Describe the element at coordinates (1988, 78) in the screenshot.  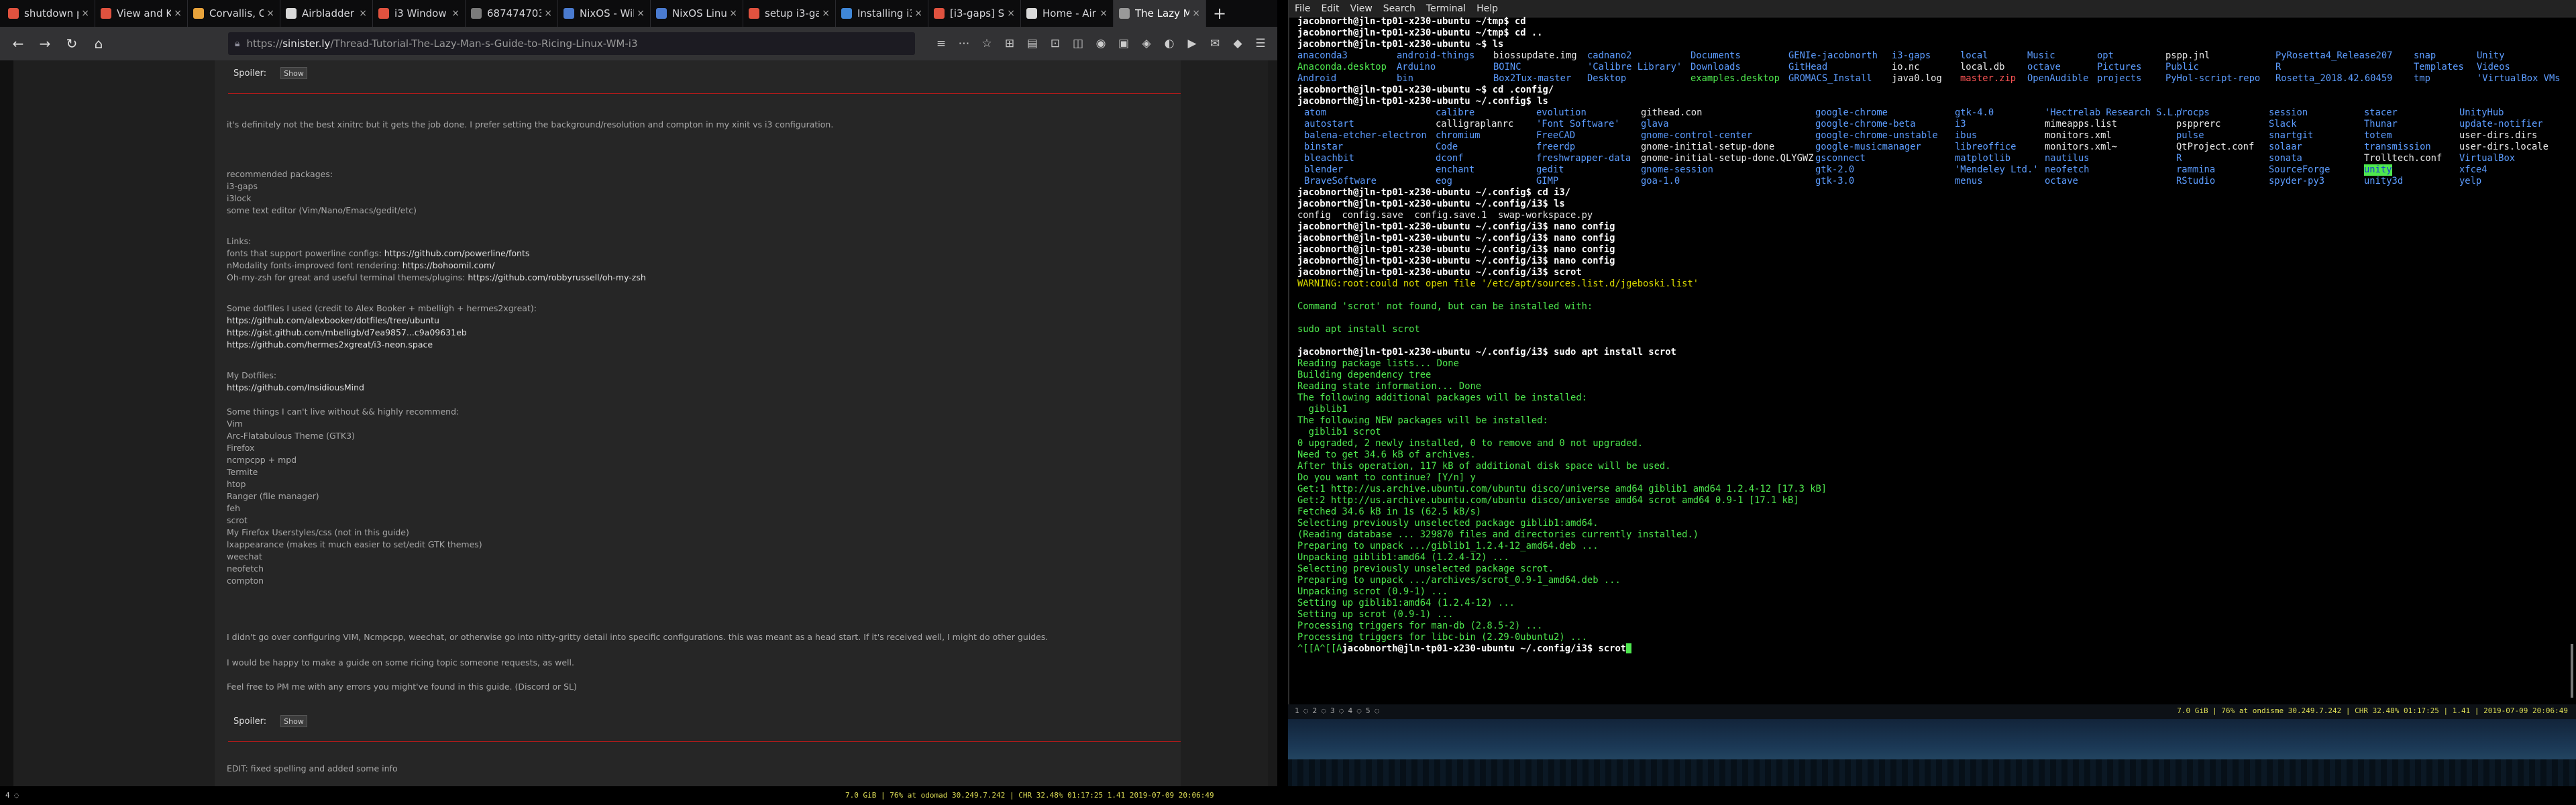
I see `ls-entry: master.zip` at that location.